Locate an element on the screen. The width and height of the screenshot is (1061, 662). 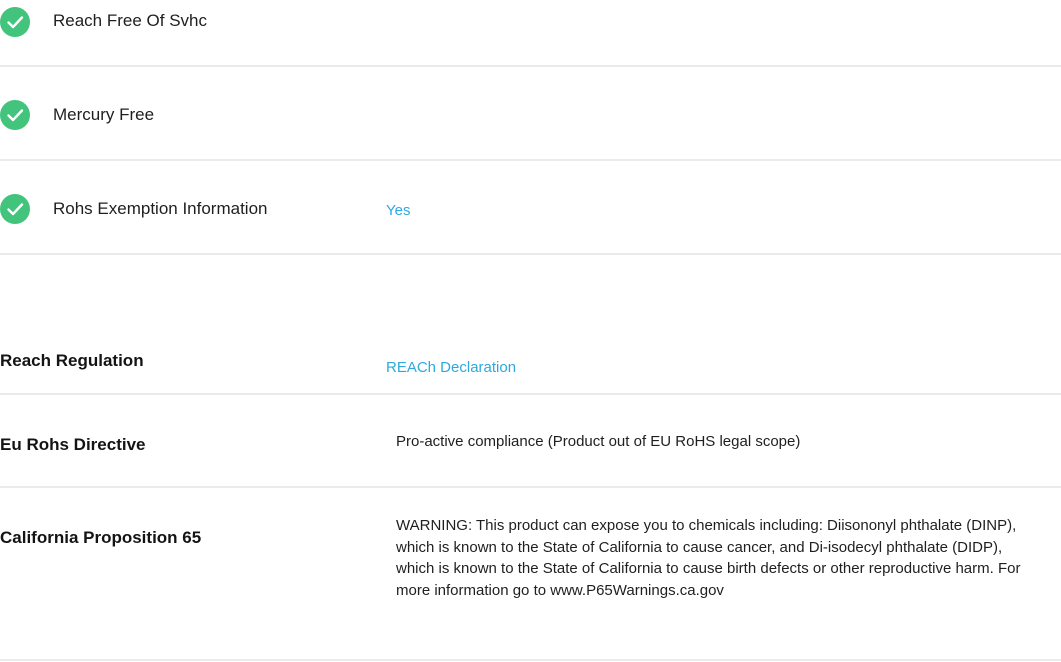
compliance-check-mercury-free: Mercury Free is located at coordinates (530, 126).